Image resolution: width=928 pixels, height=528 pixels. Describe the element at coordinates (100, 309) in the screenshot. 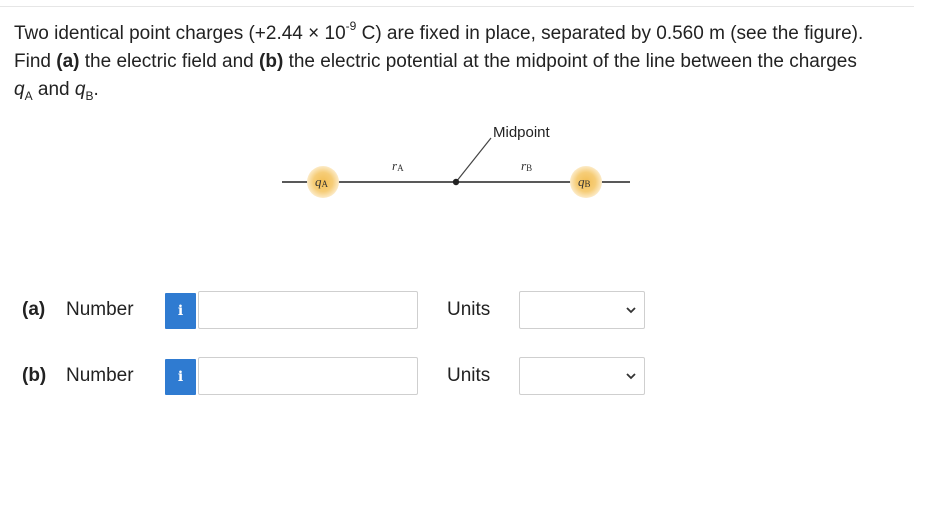

I see `number-label-a: Number` at that location.